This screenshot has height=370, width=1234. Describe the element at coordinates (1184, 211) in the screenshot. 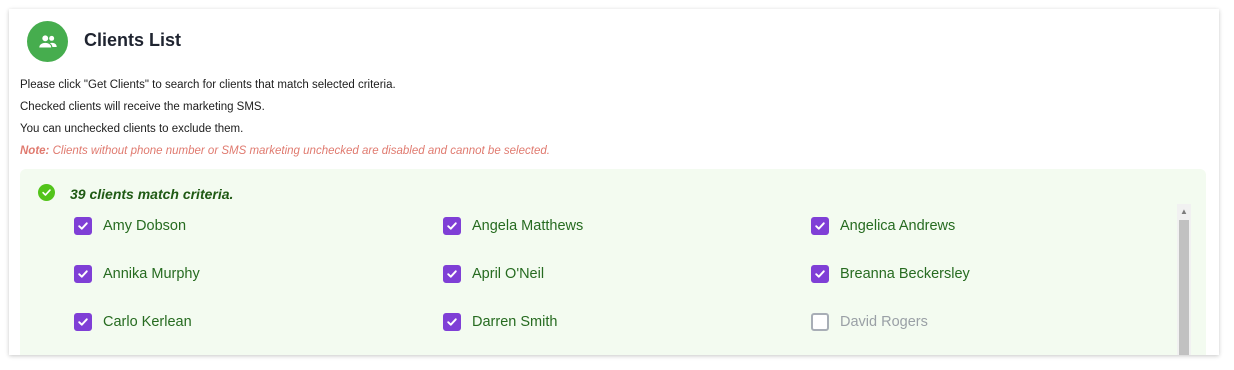

I see `scroll-up-arrow-icon: ▲` at that location.